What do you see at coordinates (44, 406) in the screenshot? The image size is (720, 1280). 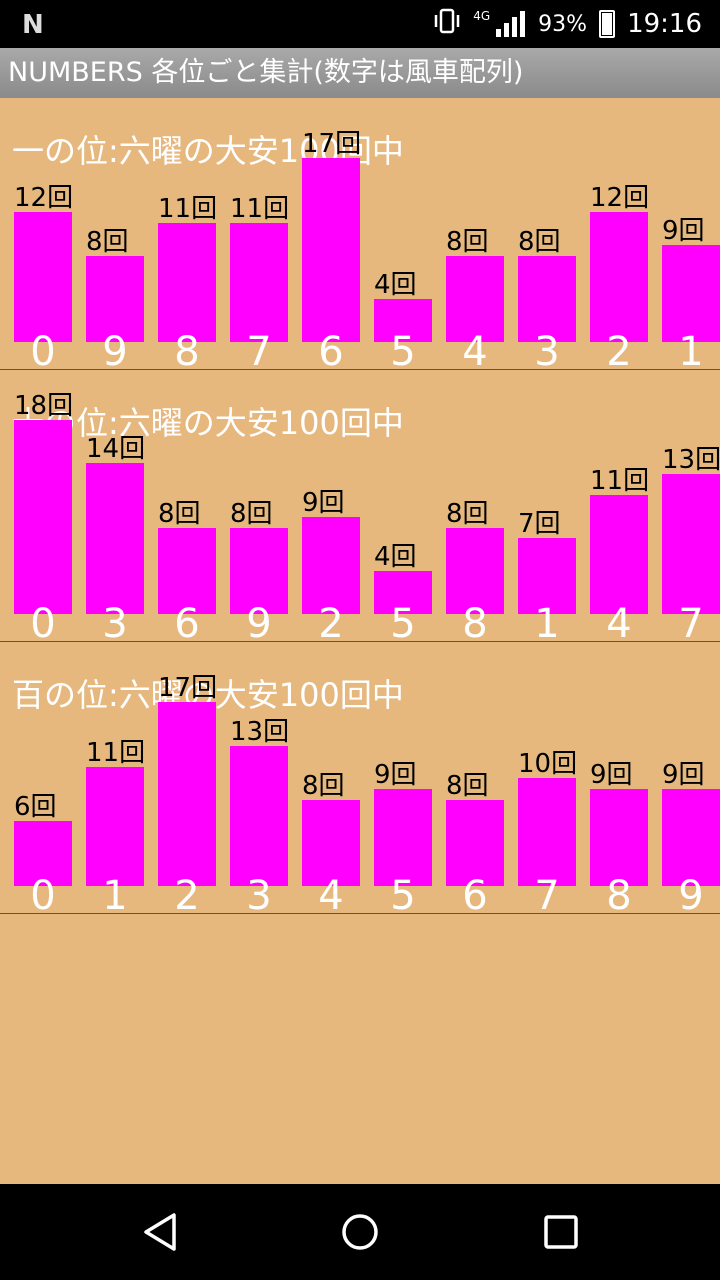 I see `data-label: 18回` at bounding box center [44, 406].